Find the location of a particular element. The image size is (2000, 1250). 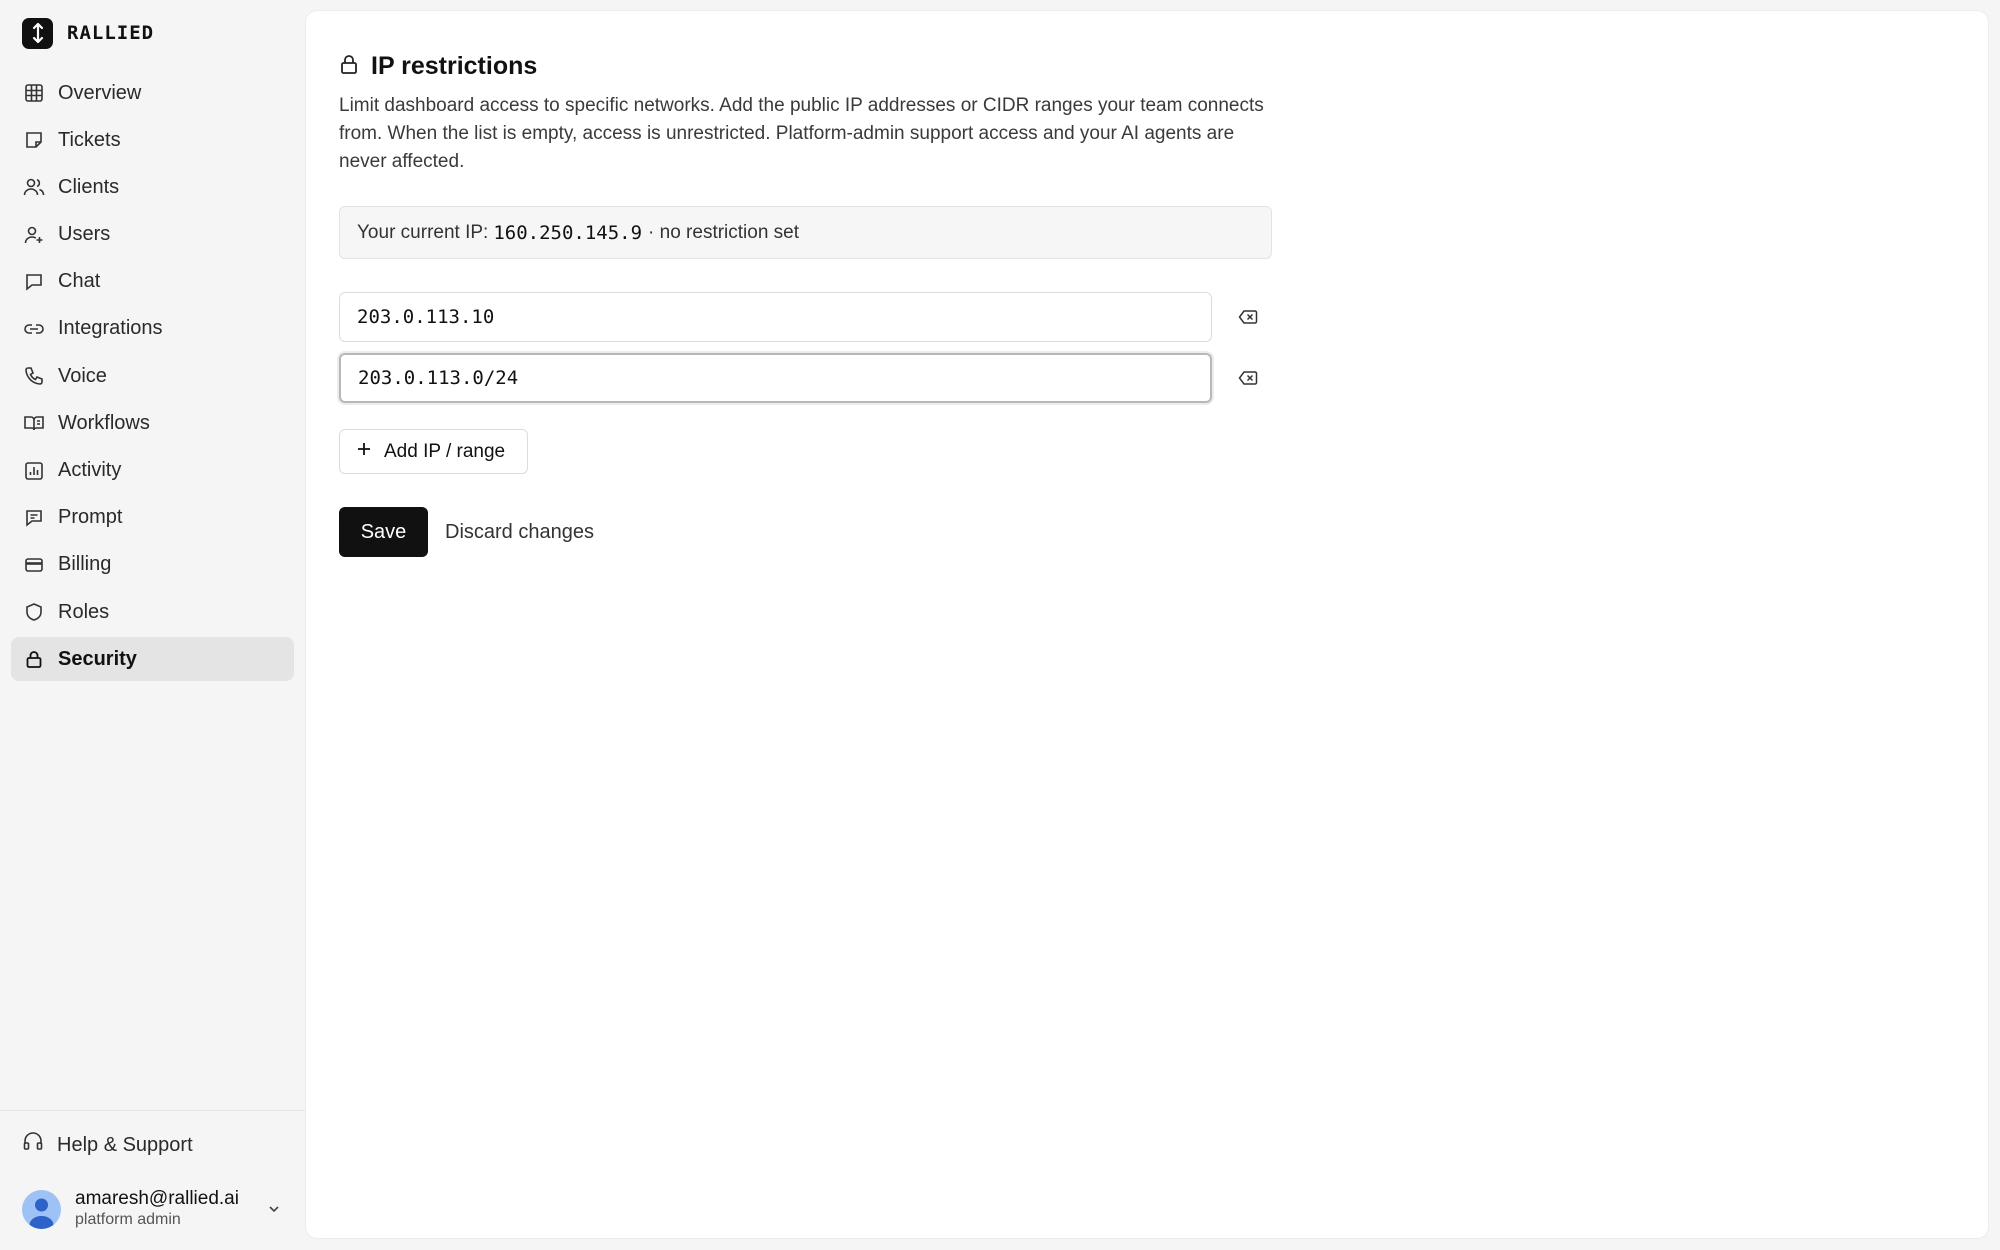

sidebar-item-label: Tickets is located at coordinates (89, 139).